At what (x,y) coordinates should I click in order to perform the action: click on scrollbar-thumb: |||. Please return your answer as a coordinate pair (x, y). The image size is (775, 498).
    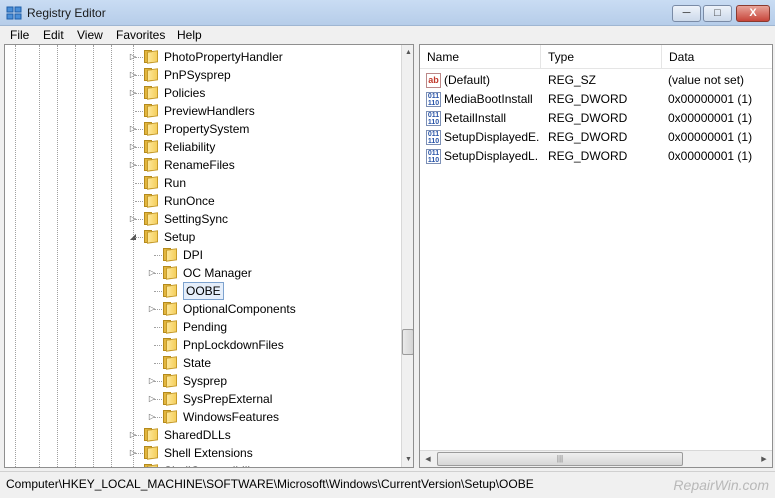
    Looking at the image, I should click on (560, 459).